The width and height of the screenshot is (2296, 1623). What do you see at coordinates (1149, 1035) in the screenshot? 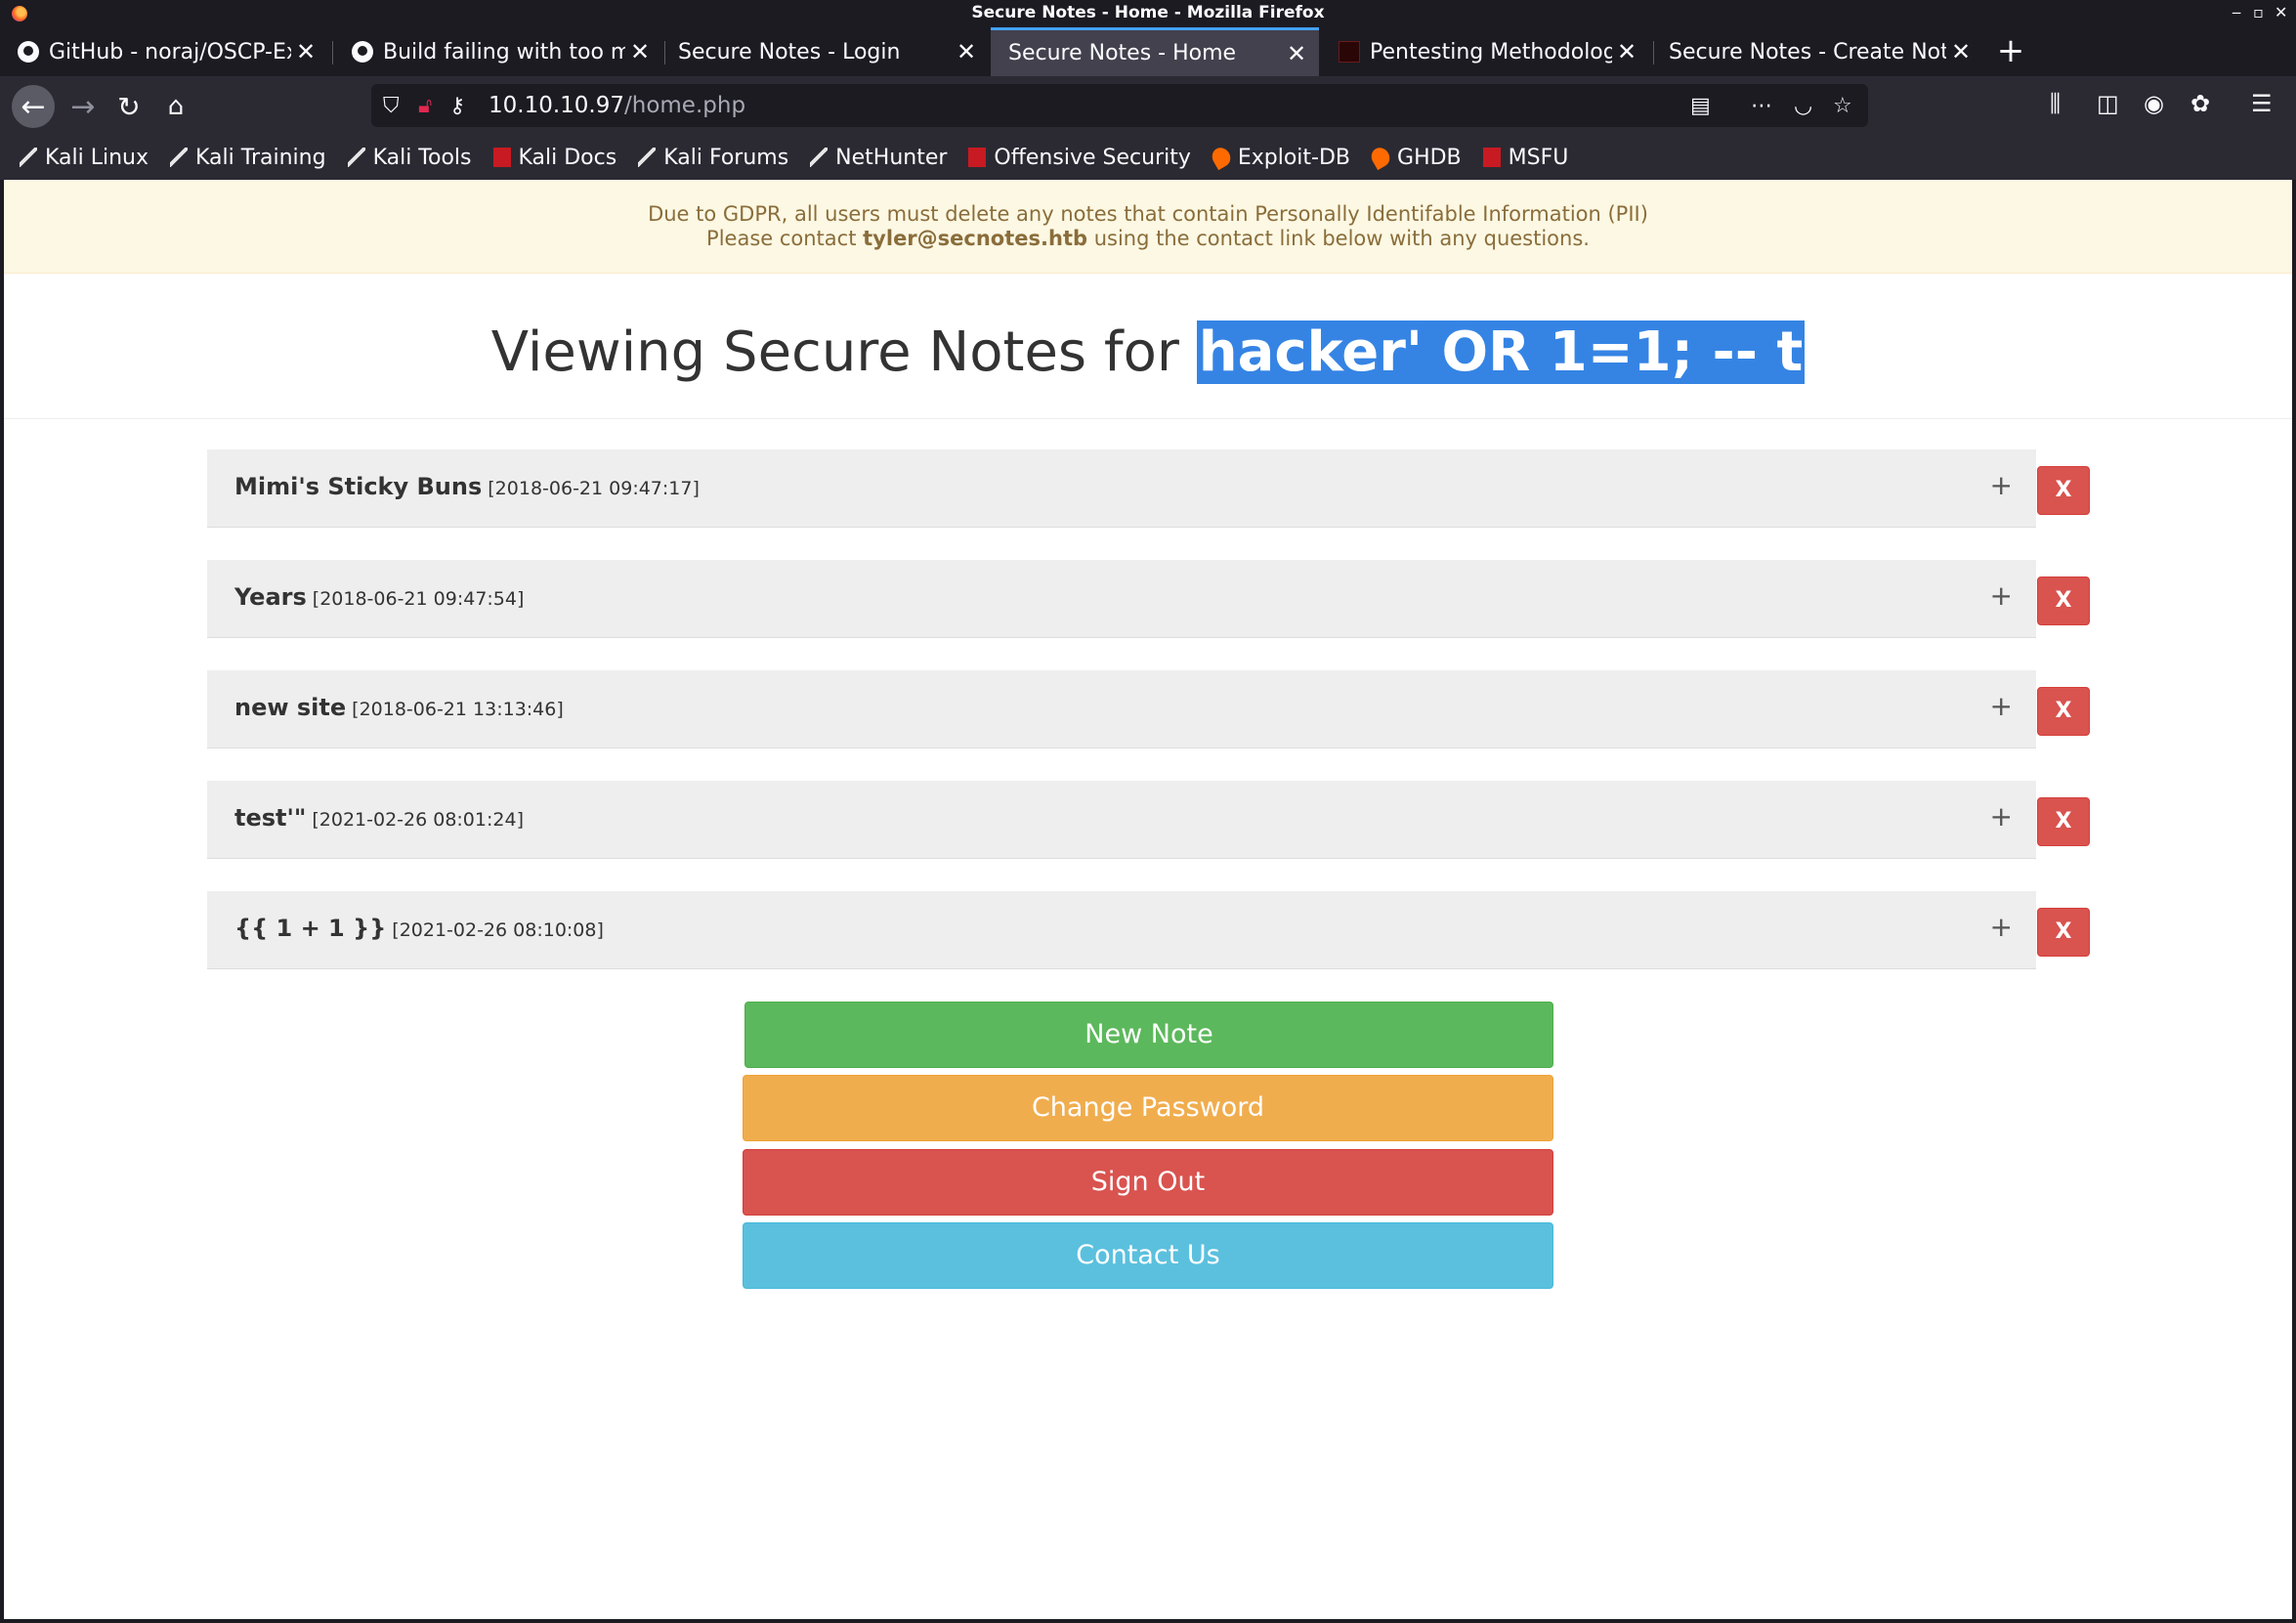
I see `new-note-button: New Note` at bounding box center [1149, 1035].